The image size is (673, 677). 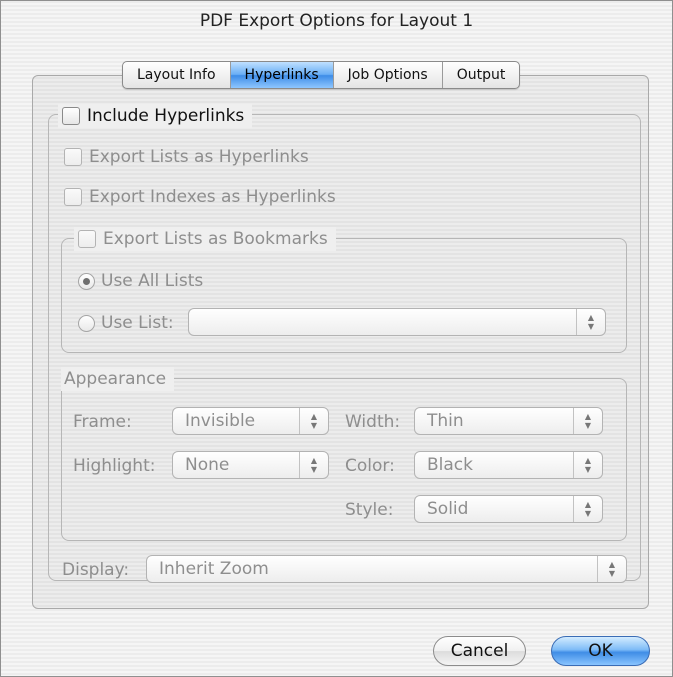 What do you see at coordinates (370, 466) in the screenshot?
I see `color-label: Color:` at bounding box center [370, 466].